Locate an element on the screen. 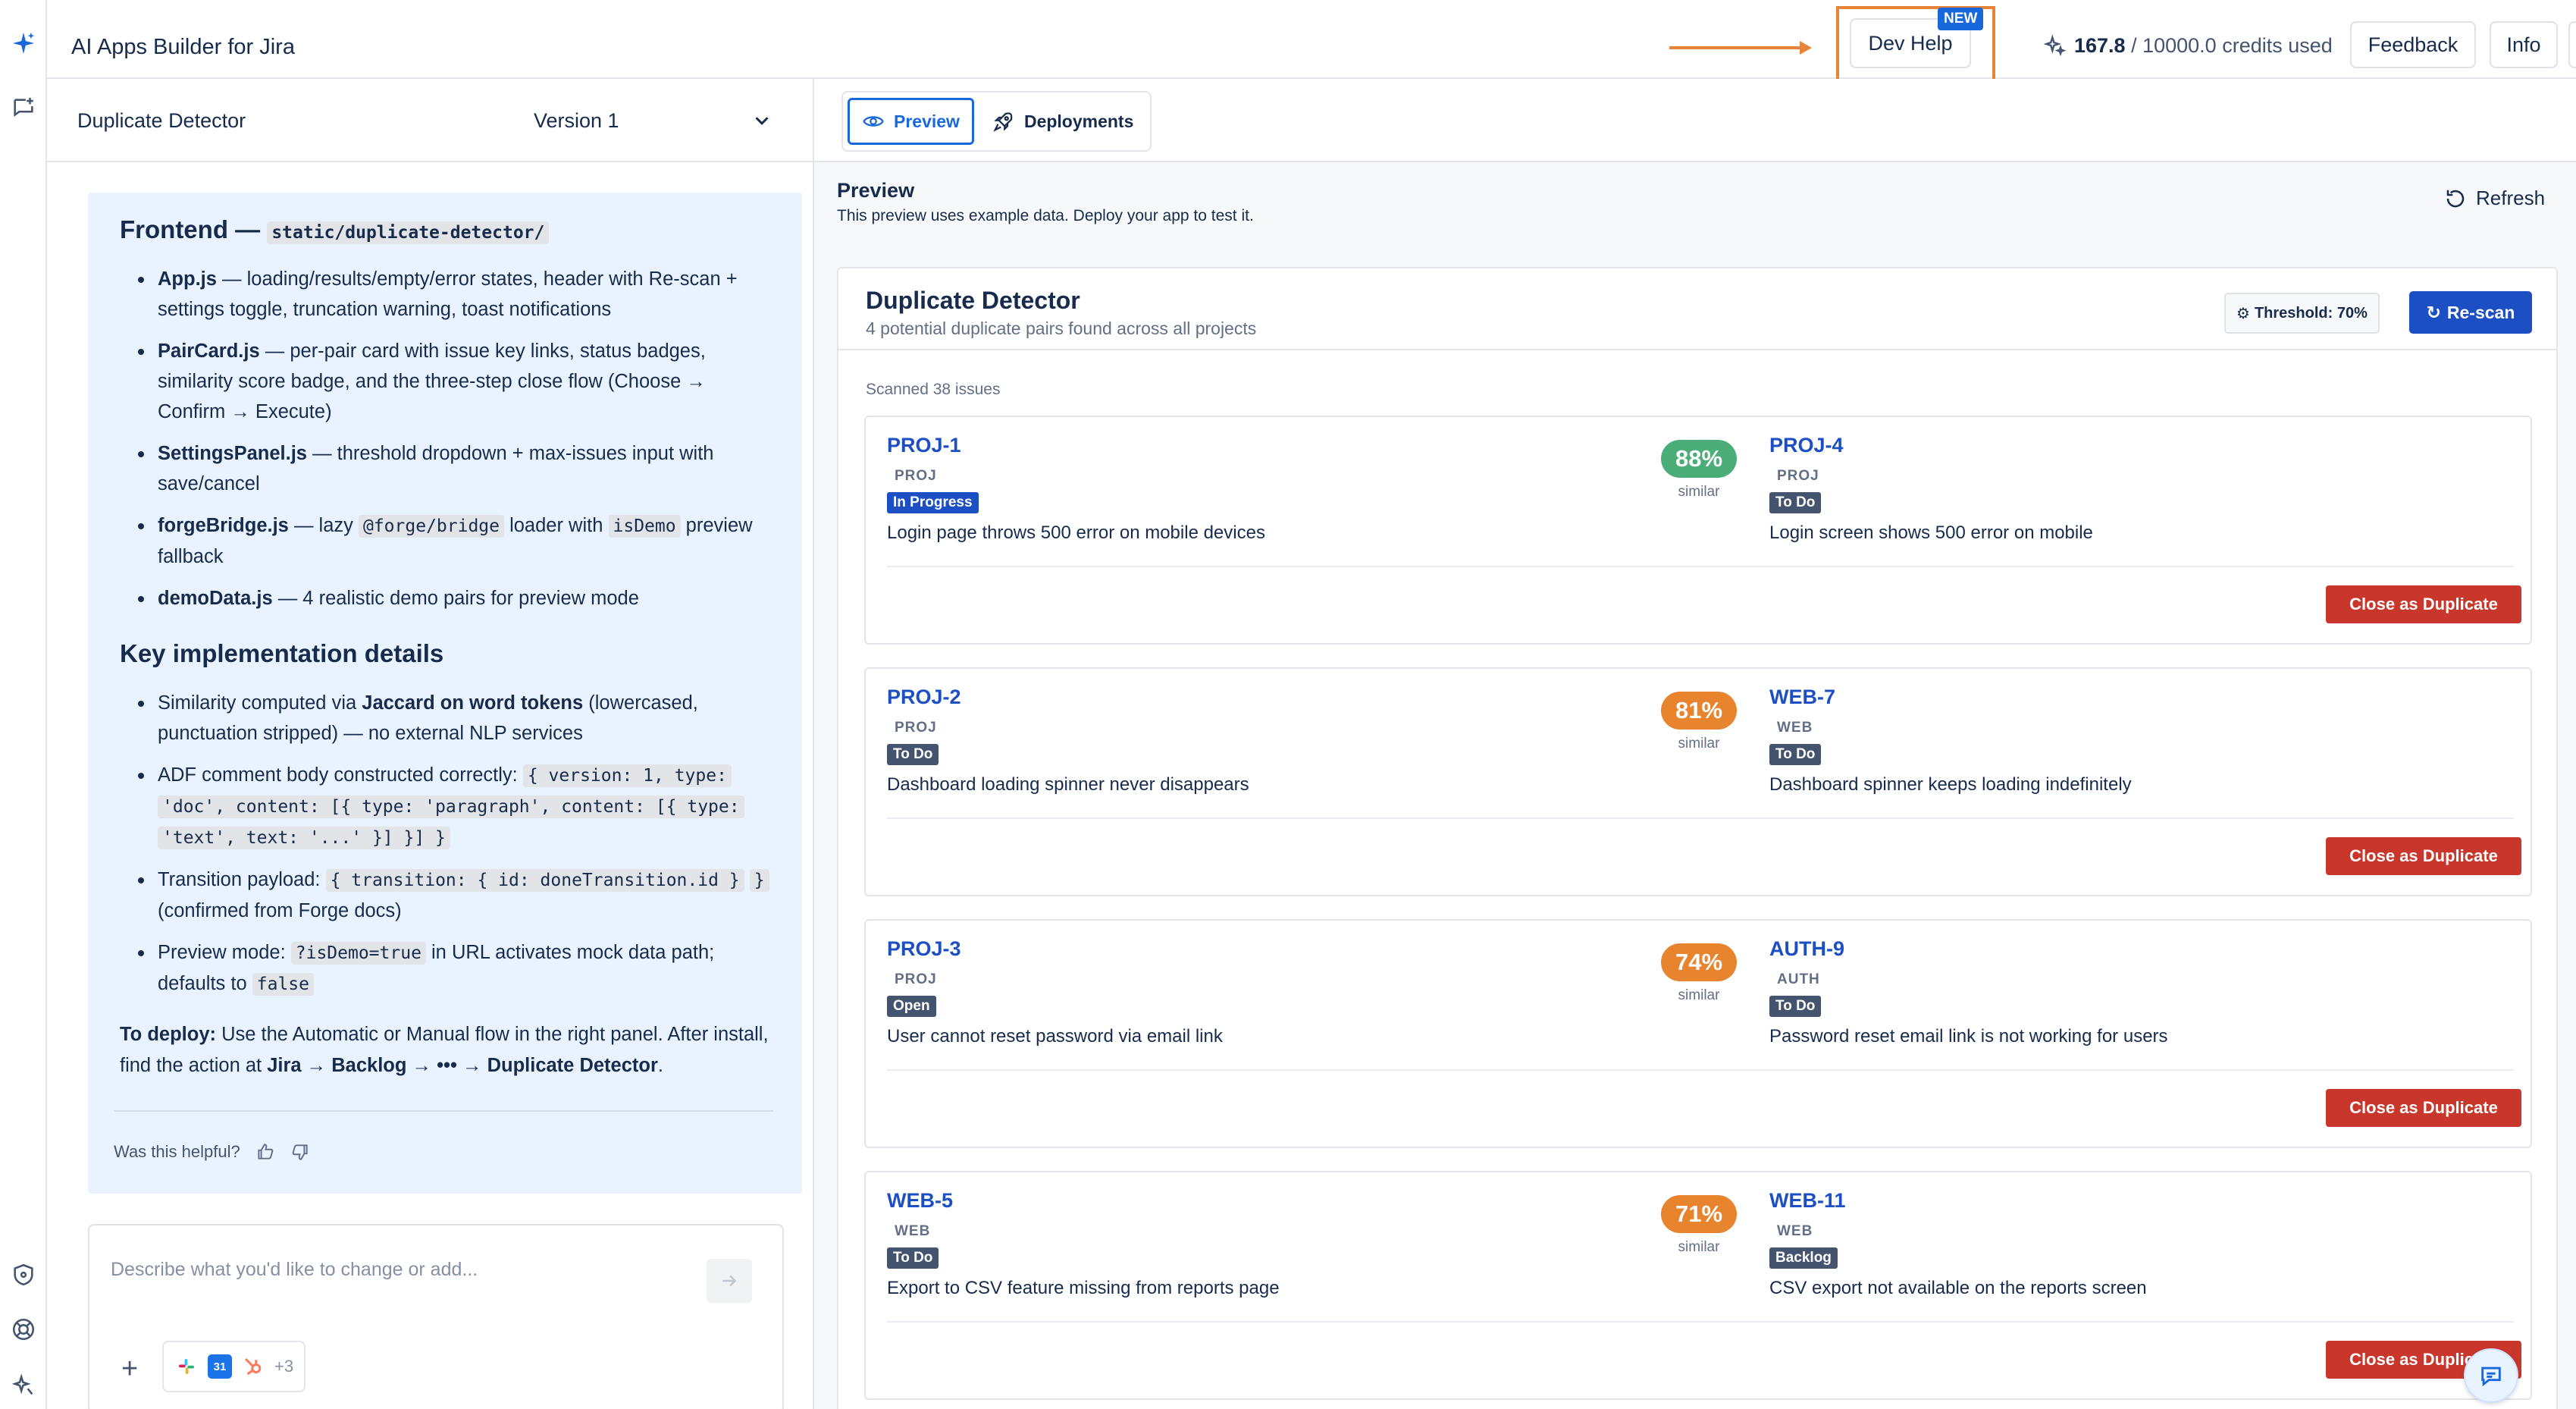  sparkle-icon is located at coordinates (23, 43).